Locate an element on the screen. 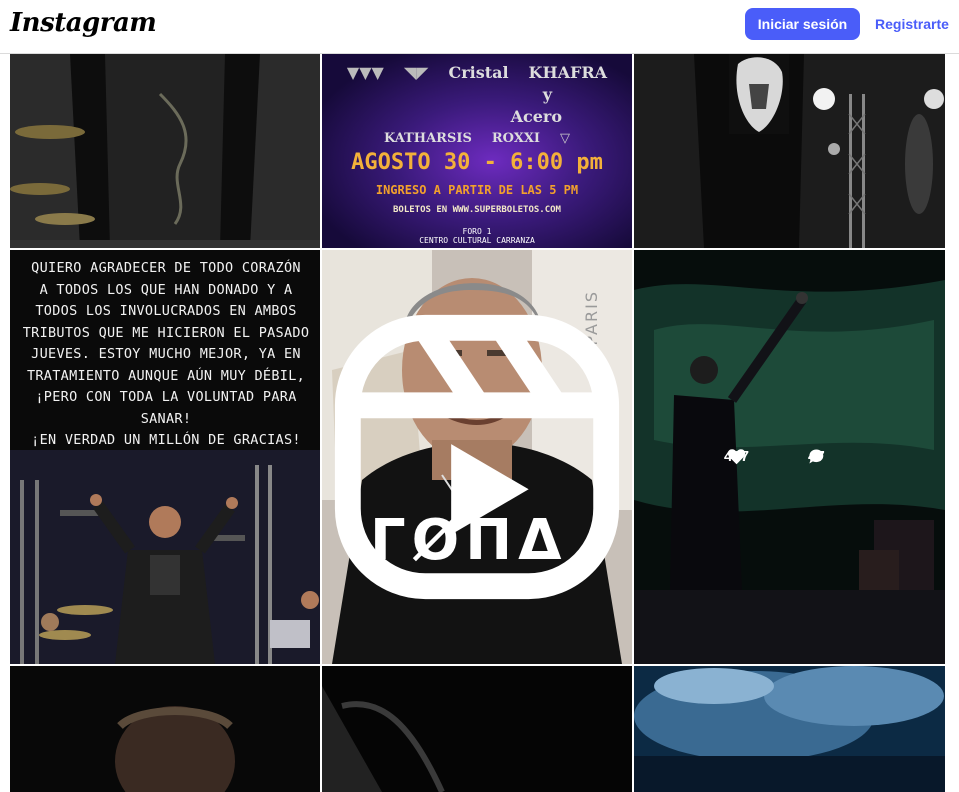  band-katharsis: KATHARSIS is located at coordinates (427, 138).